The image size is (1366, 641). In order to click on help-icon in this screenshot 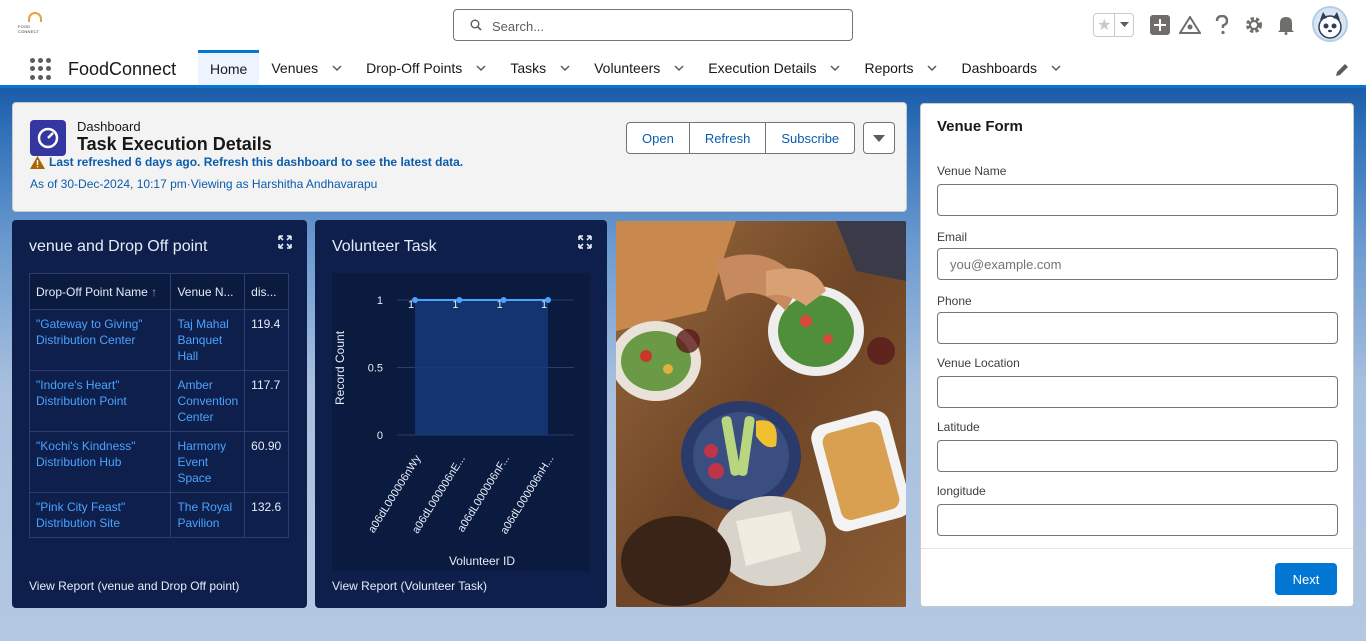, I will do `click(1222, 25)`.